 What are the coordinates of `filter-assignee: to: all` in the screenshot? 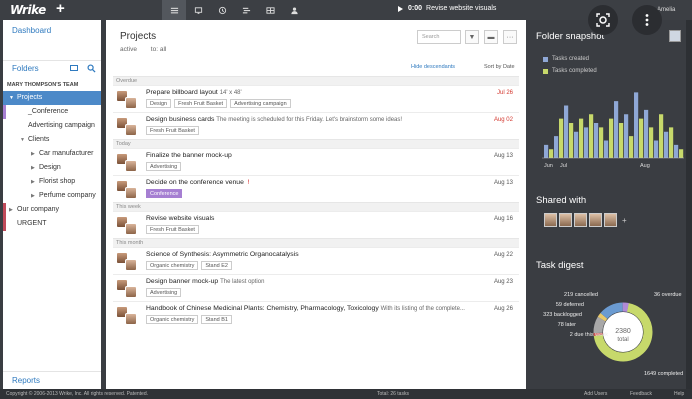 It's located at (159, 49).